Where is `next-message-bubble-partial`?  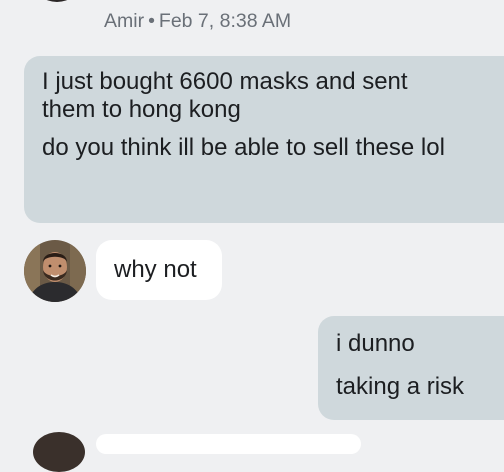 next-message-bubble-partial is located at coordinates (228, 444).